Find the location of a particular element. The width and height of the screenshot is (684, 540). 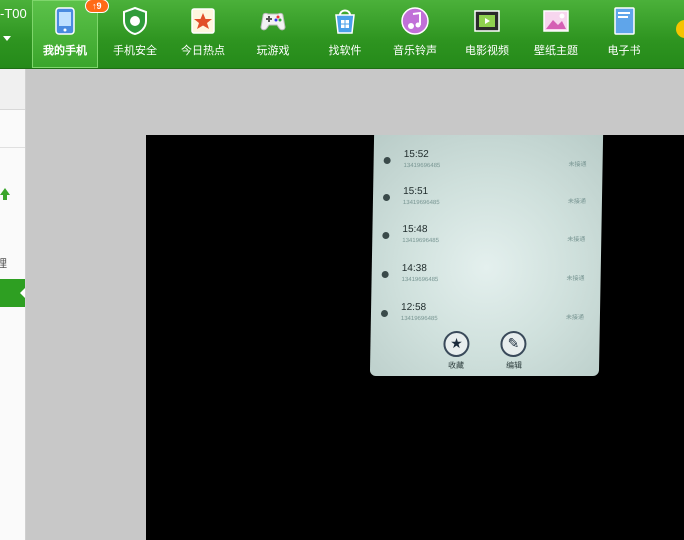

nav-software: 找软件 is located at coordinates (345, 34).